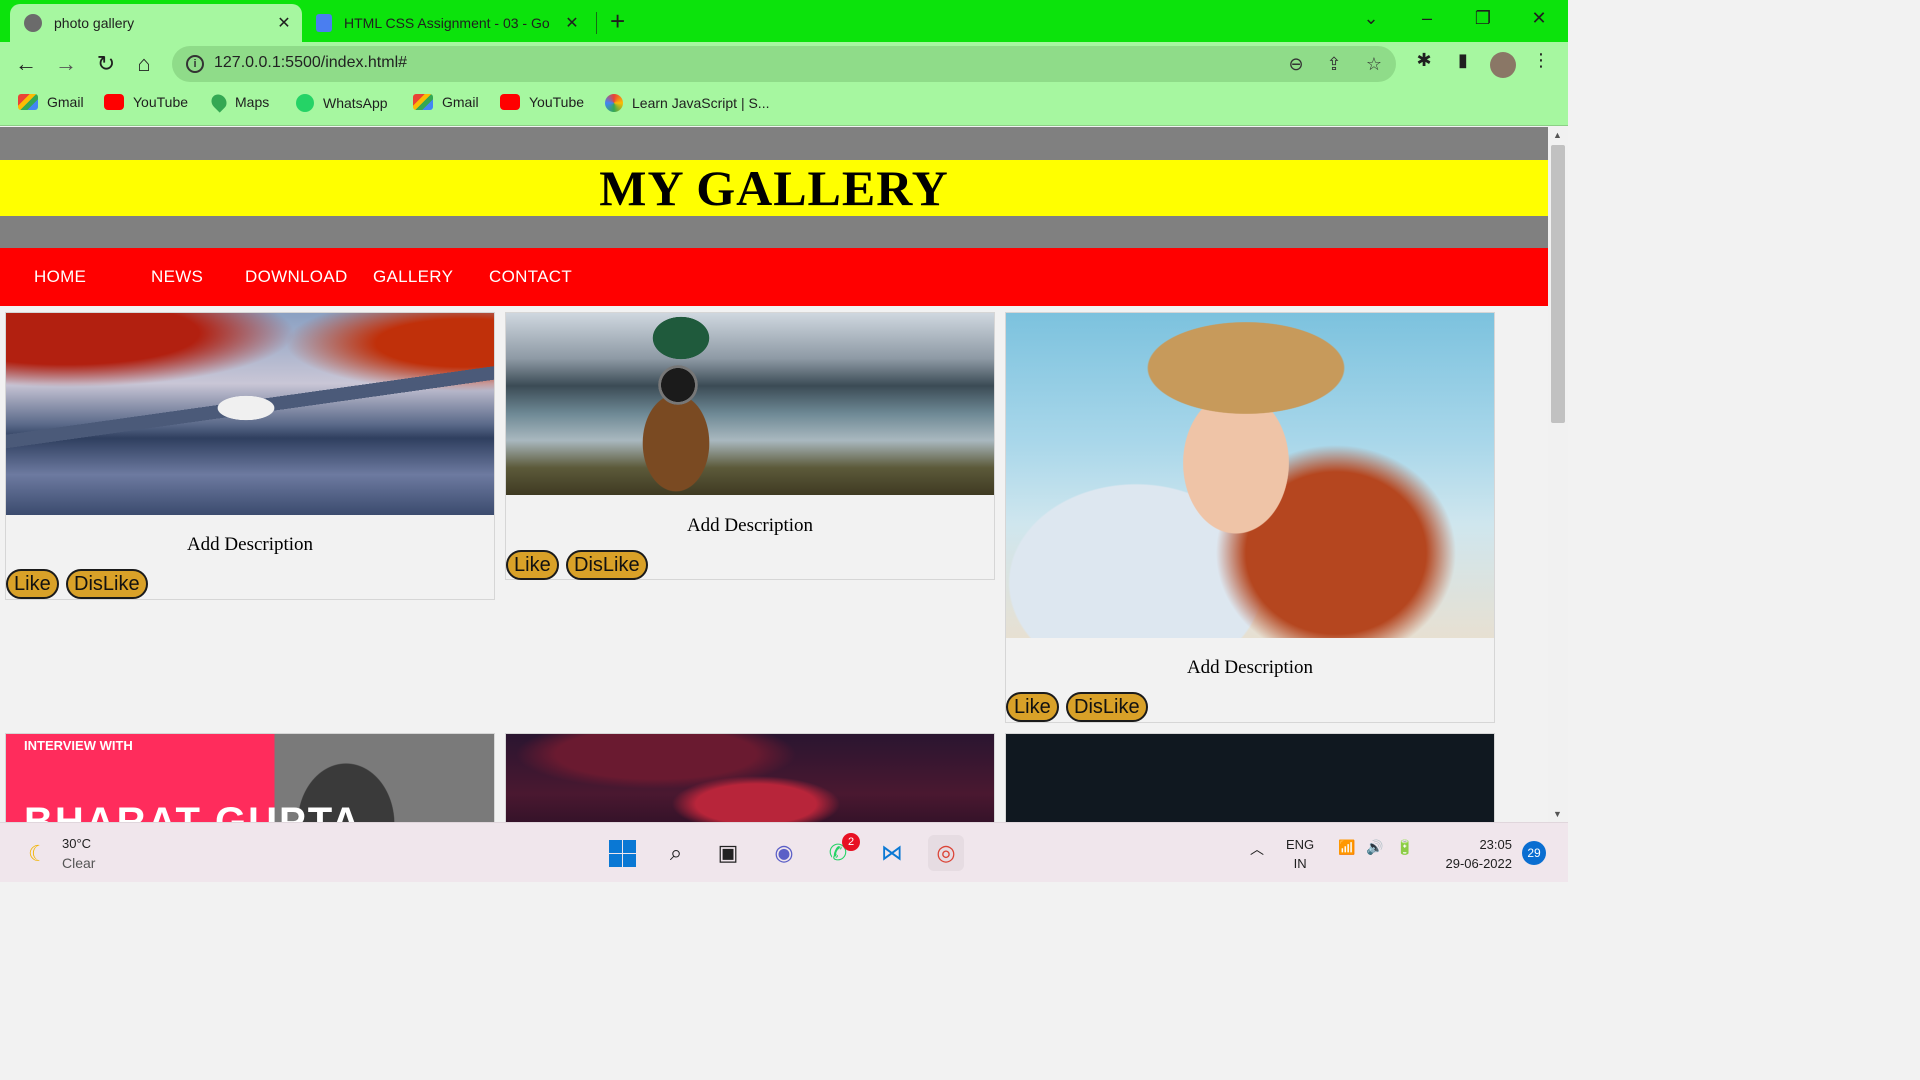 The width and height of the screenshot is (1920, 1080). Describe the element at coordinates (1483, 18) in the screenshot. I see `restore-button: ❐` at that location.